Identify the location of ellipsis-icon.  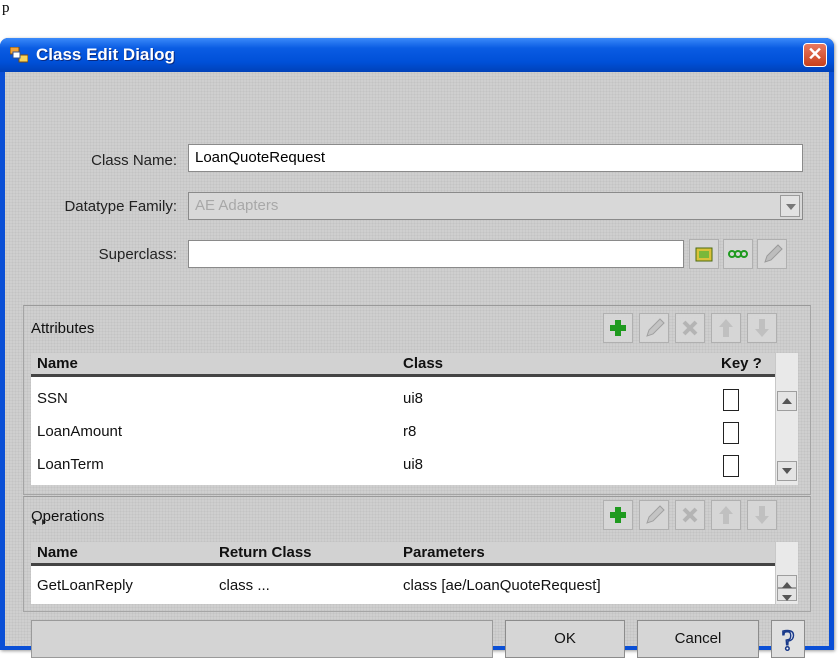
(738, 254).